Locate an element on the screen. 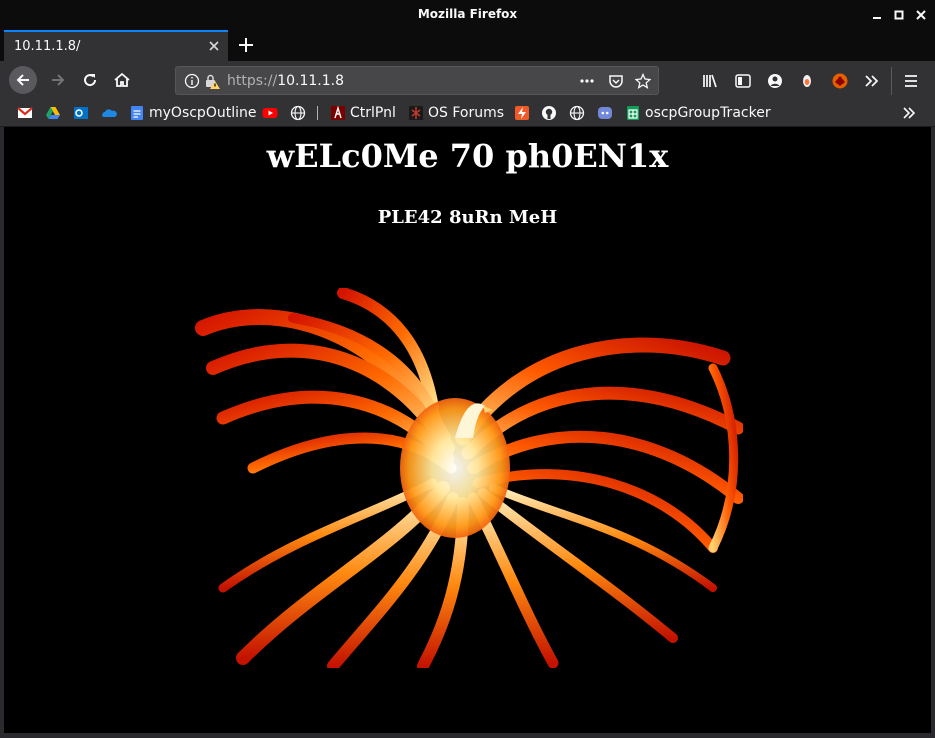 The height and width of the screenshot is (738, 935). bookmarks-overflow is located at coordinates (911, 113).